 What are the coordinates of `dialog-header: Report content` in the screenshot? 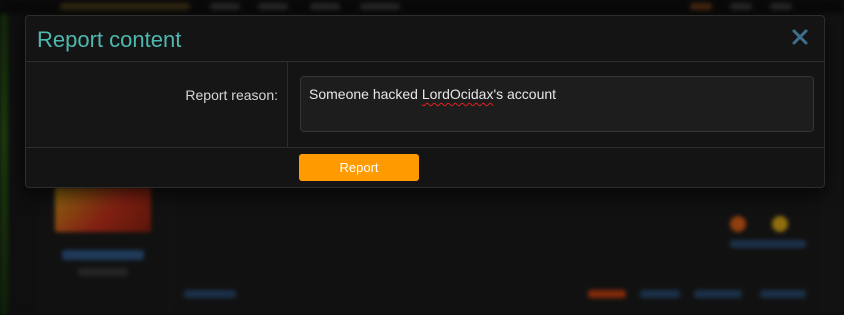 It's located at (425, 39).